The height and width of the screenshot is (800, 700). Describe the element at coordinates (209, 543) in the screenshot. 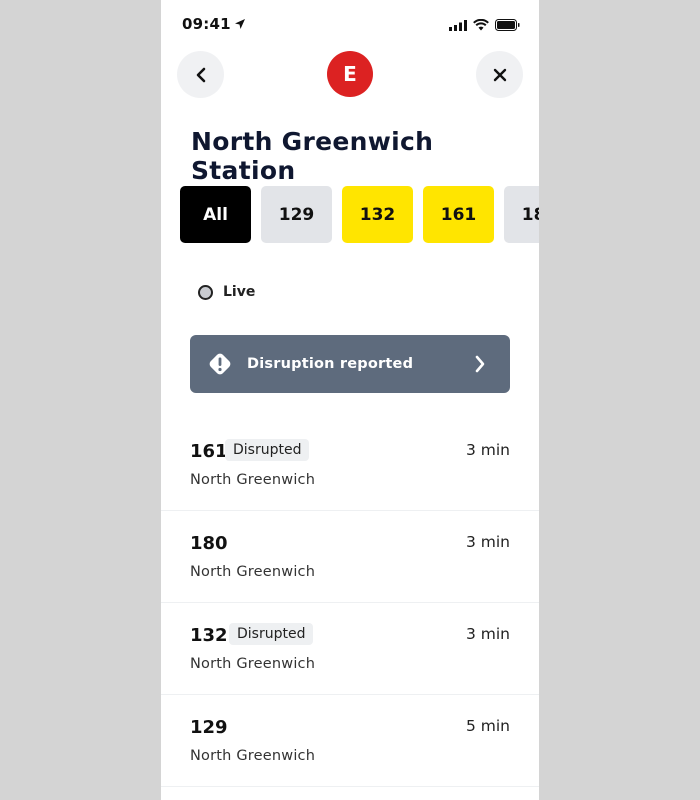

I see `route-number: 180` at that location.